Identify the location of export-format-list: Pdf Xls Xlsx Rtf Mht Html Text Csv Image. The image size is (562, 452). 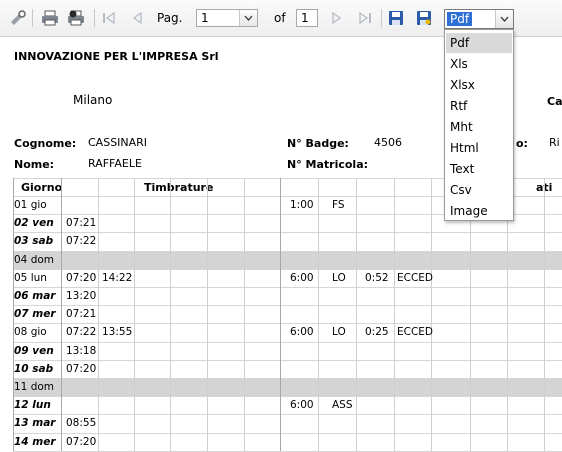
(479, 125).